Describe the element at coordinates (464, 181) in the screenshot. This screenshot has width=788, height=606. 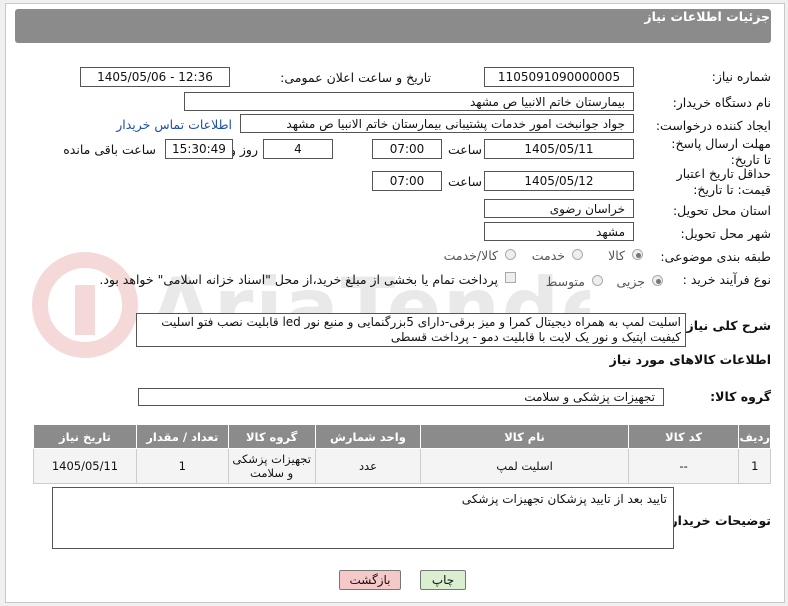
I see `price-time-label: ساعت` at that location.